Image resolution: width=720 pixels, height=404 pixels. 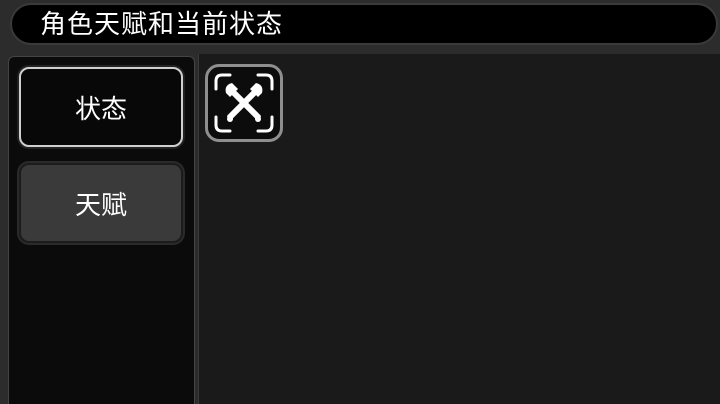 What do you see at coordinates (162, 25) in the screenshot?
I see `window-title: 角色天赋和当前状态` at bounding box center [162, 25].